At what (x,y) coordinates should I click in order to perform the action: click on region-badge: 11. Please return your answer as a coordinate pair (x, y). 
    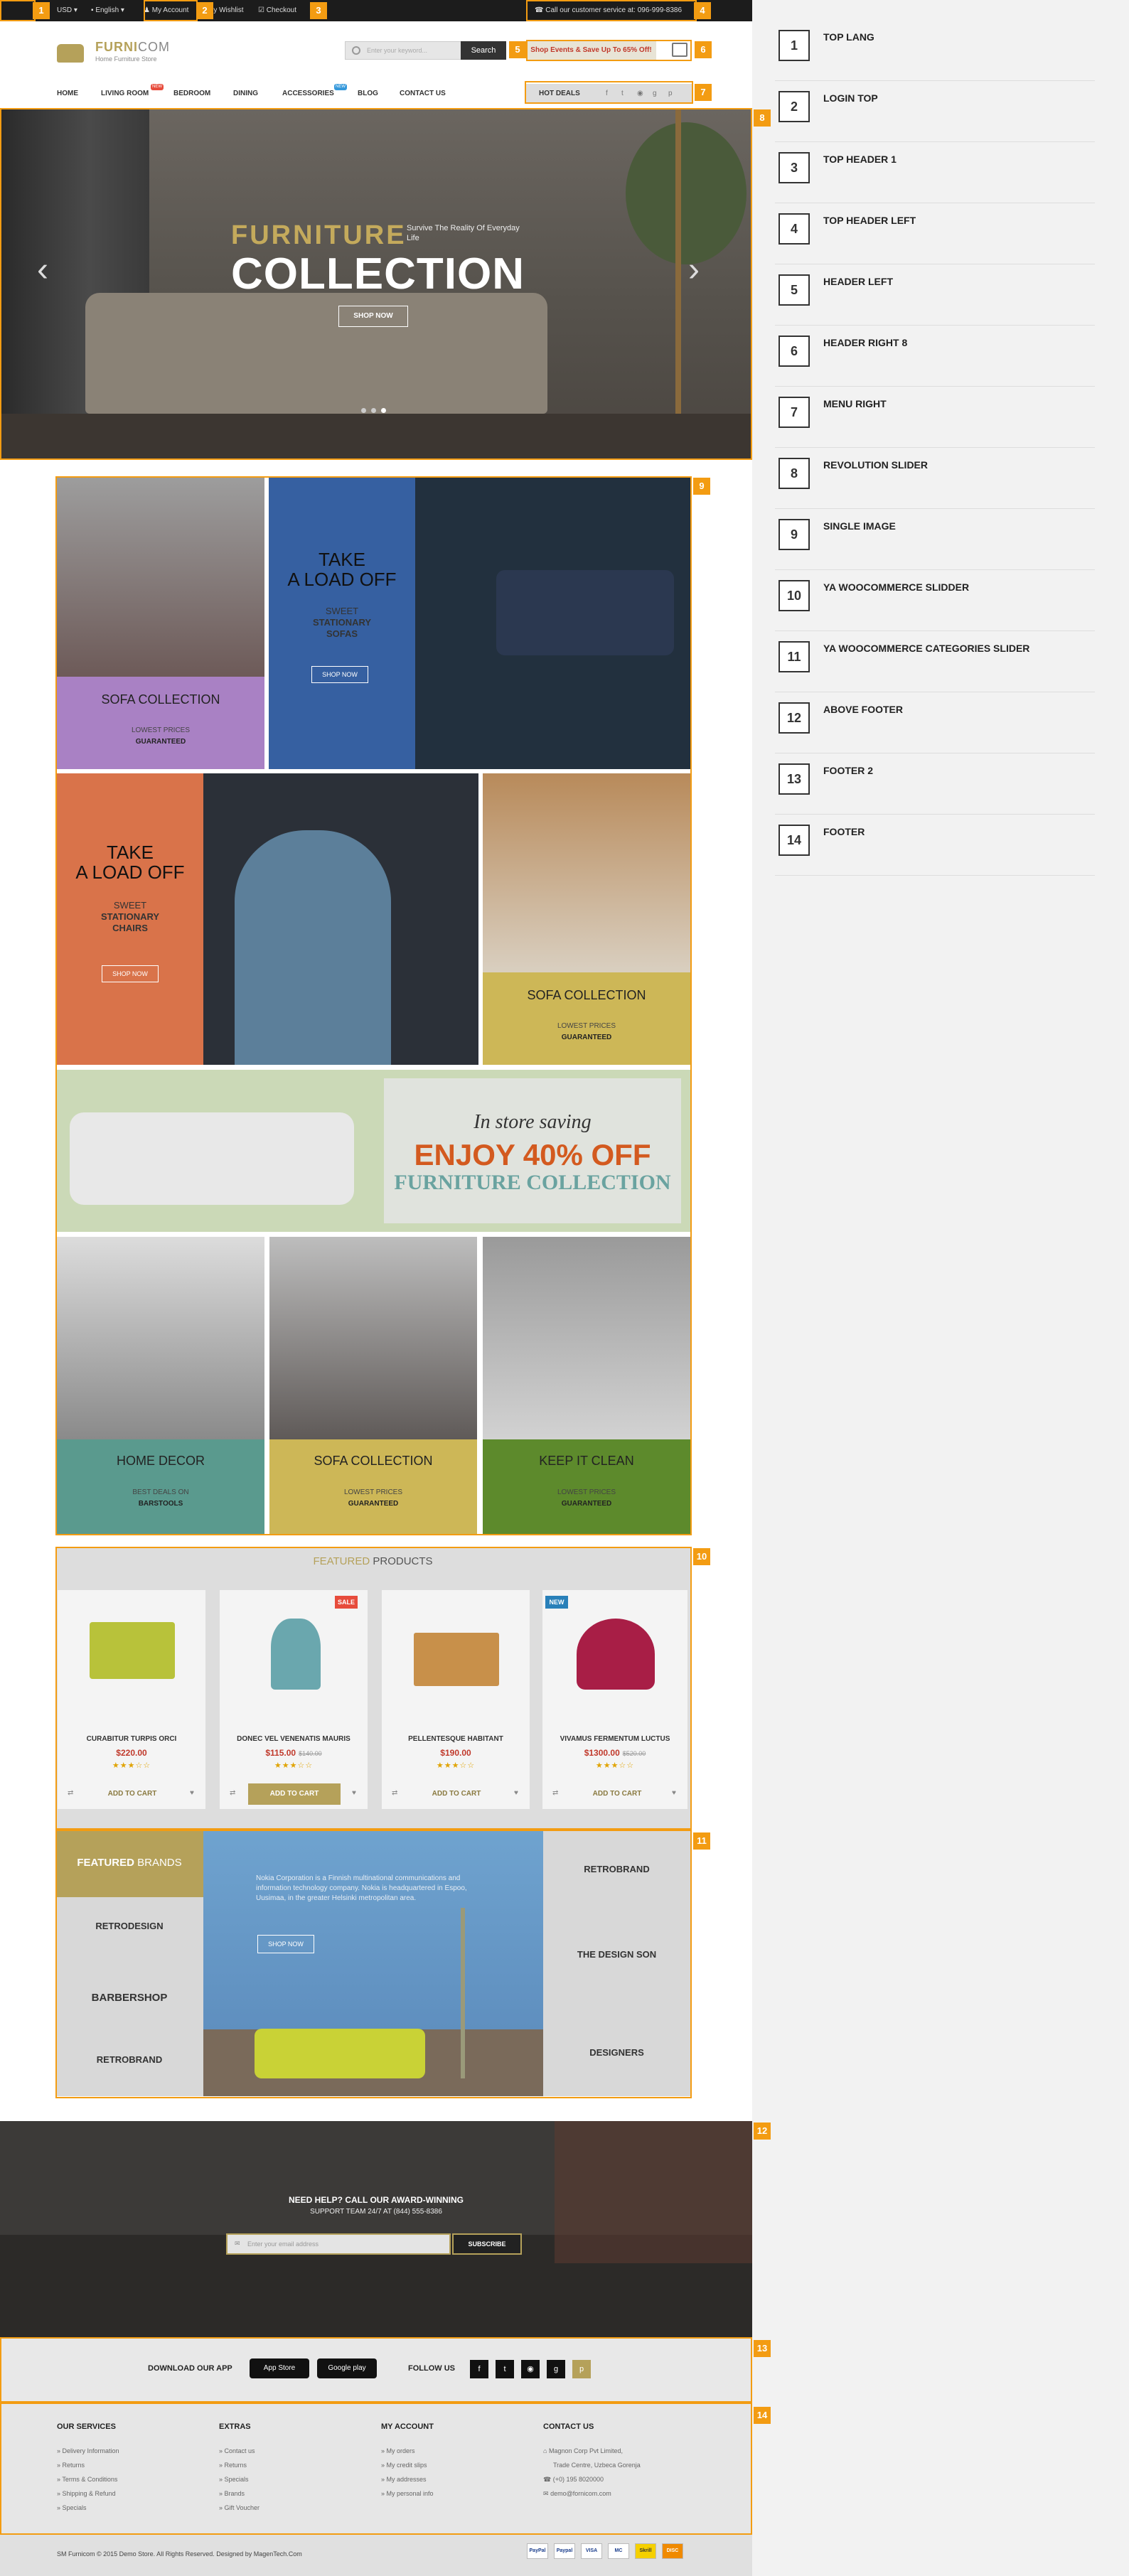
    Looking at the image, I should click on (701, 1841).